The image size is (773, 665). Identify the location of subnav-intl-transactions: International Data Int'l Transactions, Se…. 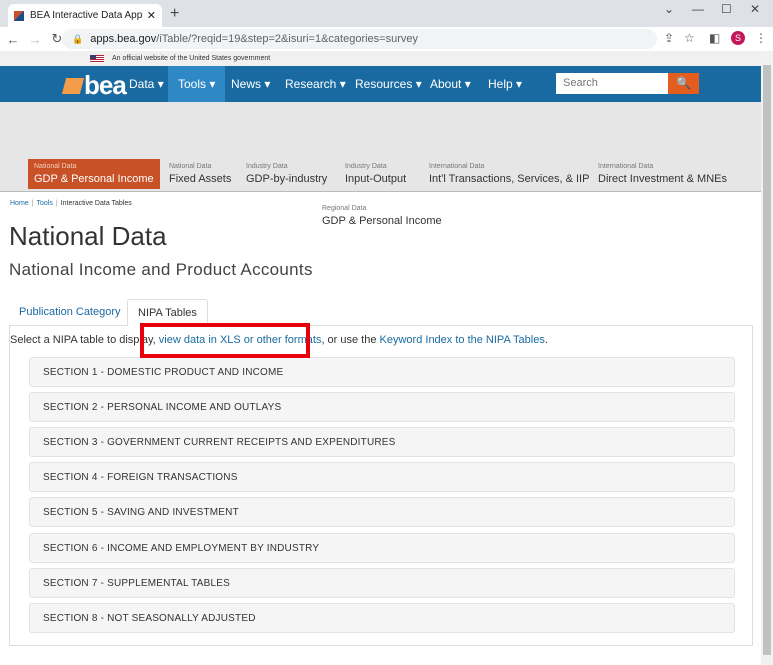
(509, 174).